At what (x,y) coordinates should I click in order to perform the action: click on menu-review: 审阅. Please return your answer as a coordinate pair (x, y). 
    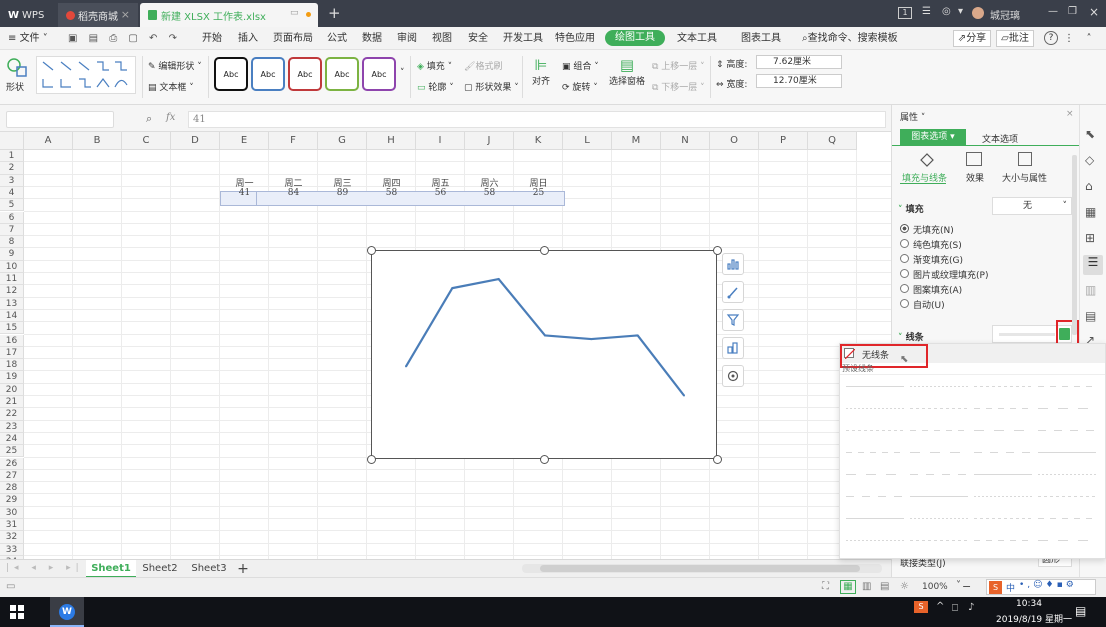
    Looking at the image, I should click on (407, 38).